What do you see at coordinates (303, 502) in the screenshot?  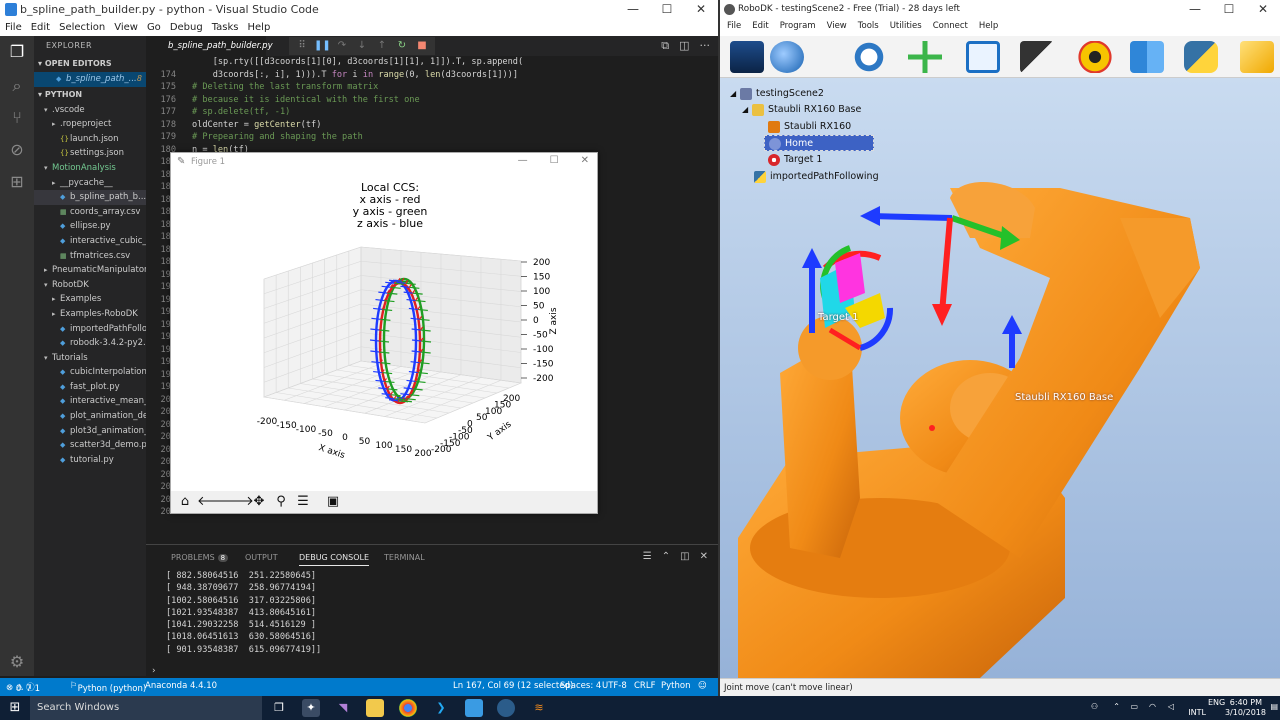 I see `configure-subplots-icon: ☰` at bounding box center [303, 502].